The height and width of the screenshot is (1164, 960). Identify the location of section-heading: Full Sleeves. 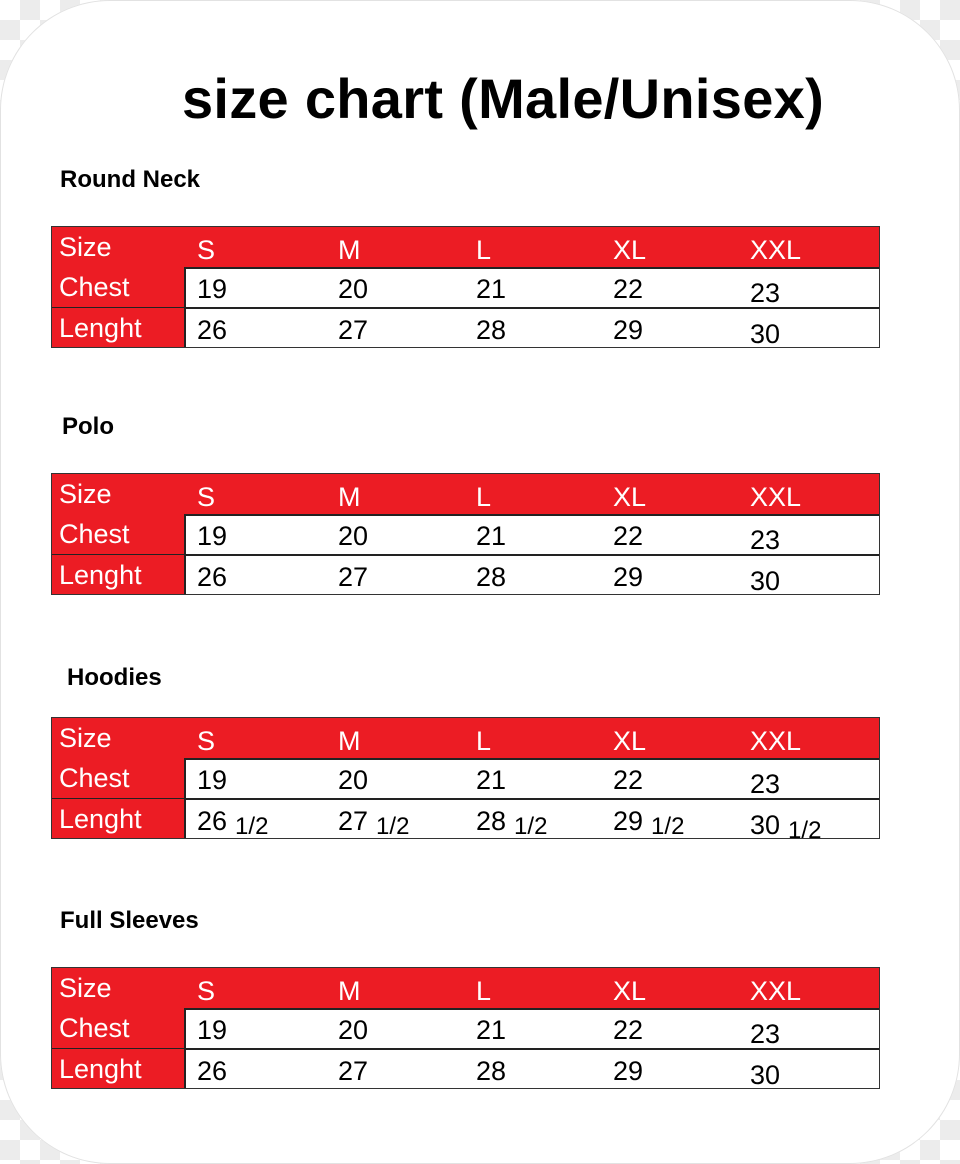
(129, 920).